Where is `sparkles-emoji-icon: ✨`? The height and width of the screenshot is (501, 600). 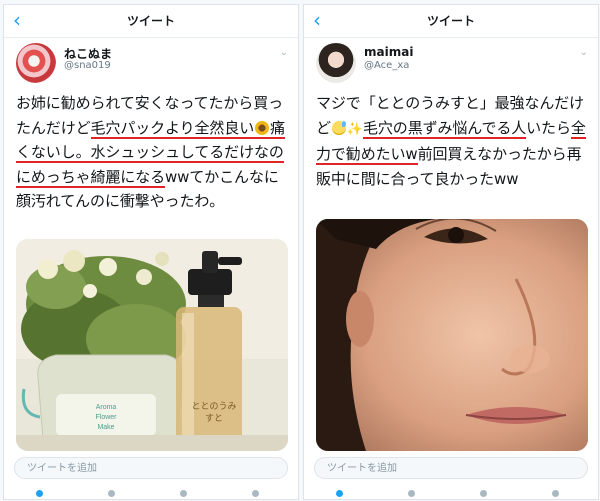
sparkles-emoji-icon: ✨ is located at coordinates (354, 129).